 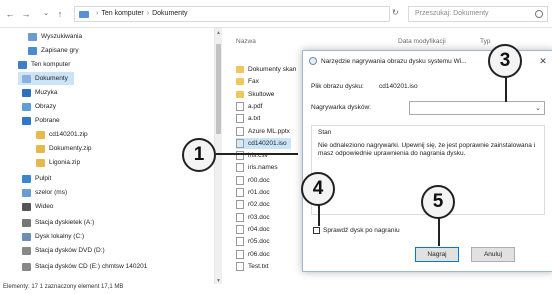 I want to click on file-name: Azure ML.pptx, so click(x=269, y=131).